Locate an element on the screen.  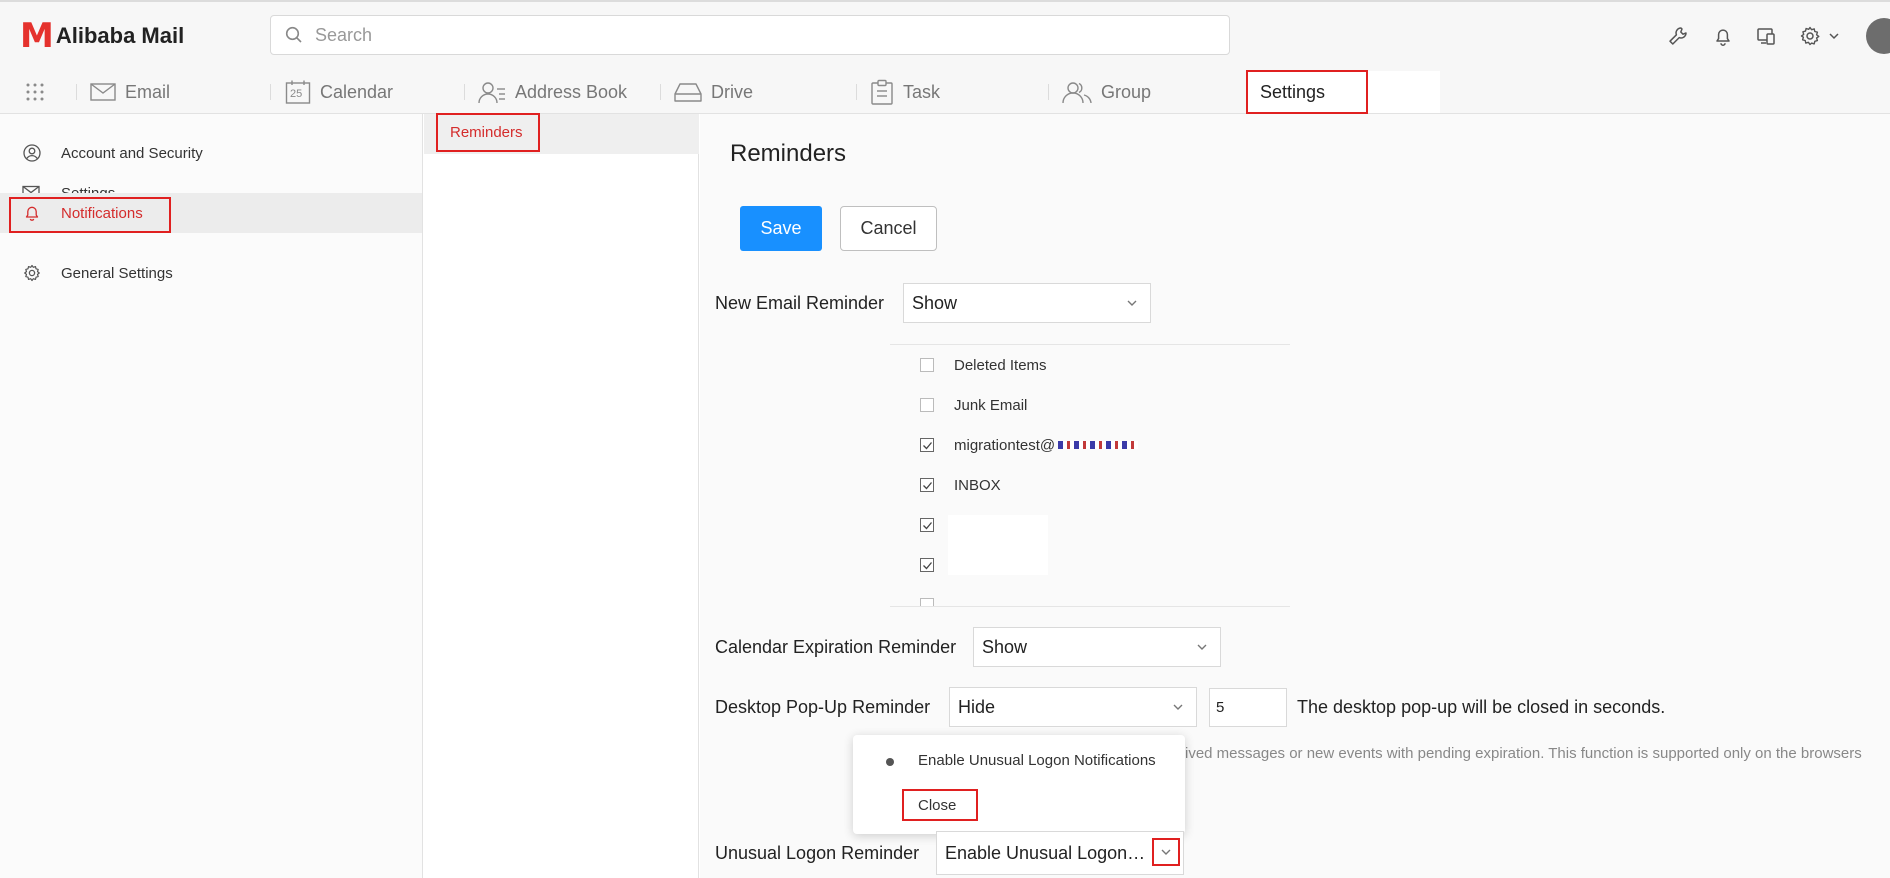
unusual-logon-select: Enable Unusual Logon Notifications is located at coordinates (1060, 853).